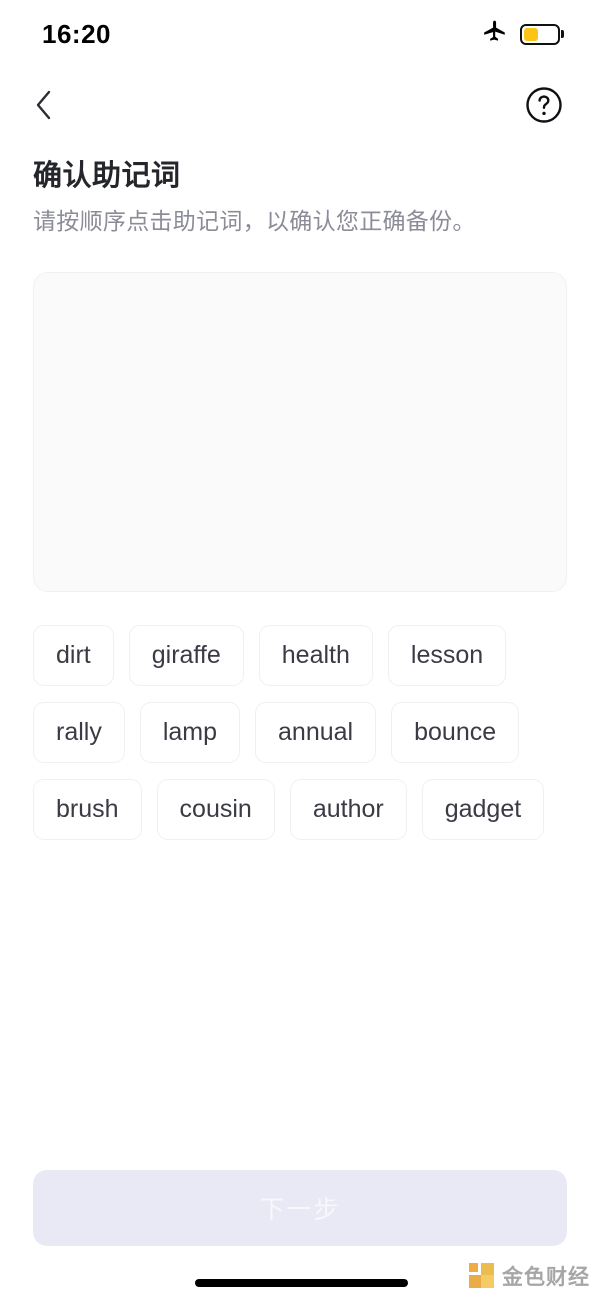 The height and width of the screenshot is (1299, 600). Describe the element at coordinates (215, 809) in the screenshot. I see `word-chip: cousin` at that location.